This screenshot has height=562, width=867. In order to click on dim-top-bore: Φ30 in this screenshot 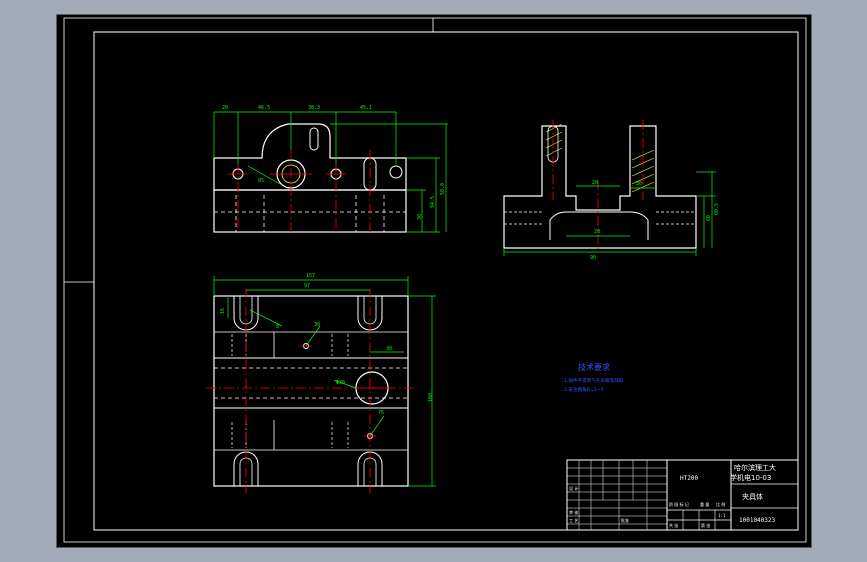, I will do `click(340, 383)`.